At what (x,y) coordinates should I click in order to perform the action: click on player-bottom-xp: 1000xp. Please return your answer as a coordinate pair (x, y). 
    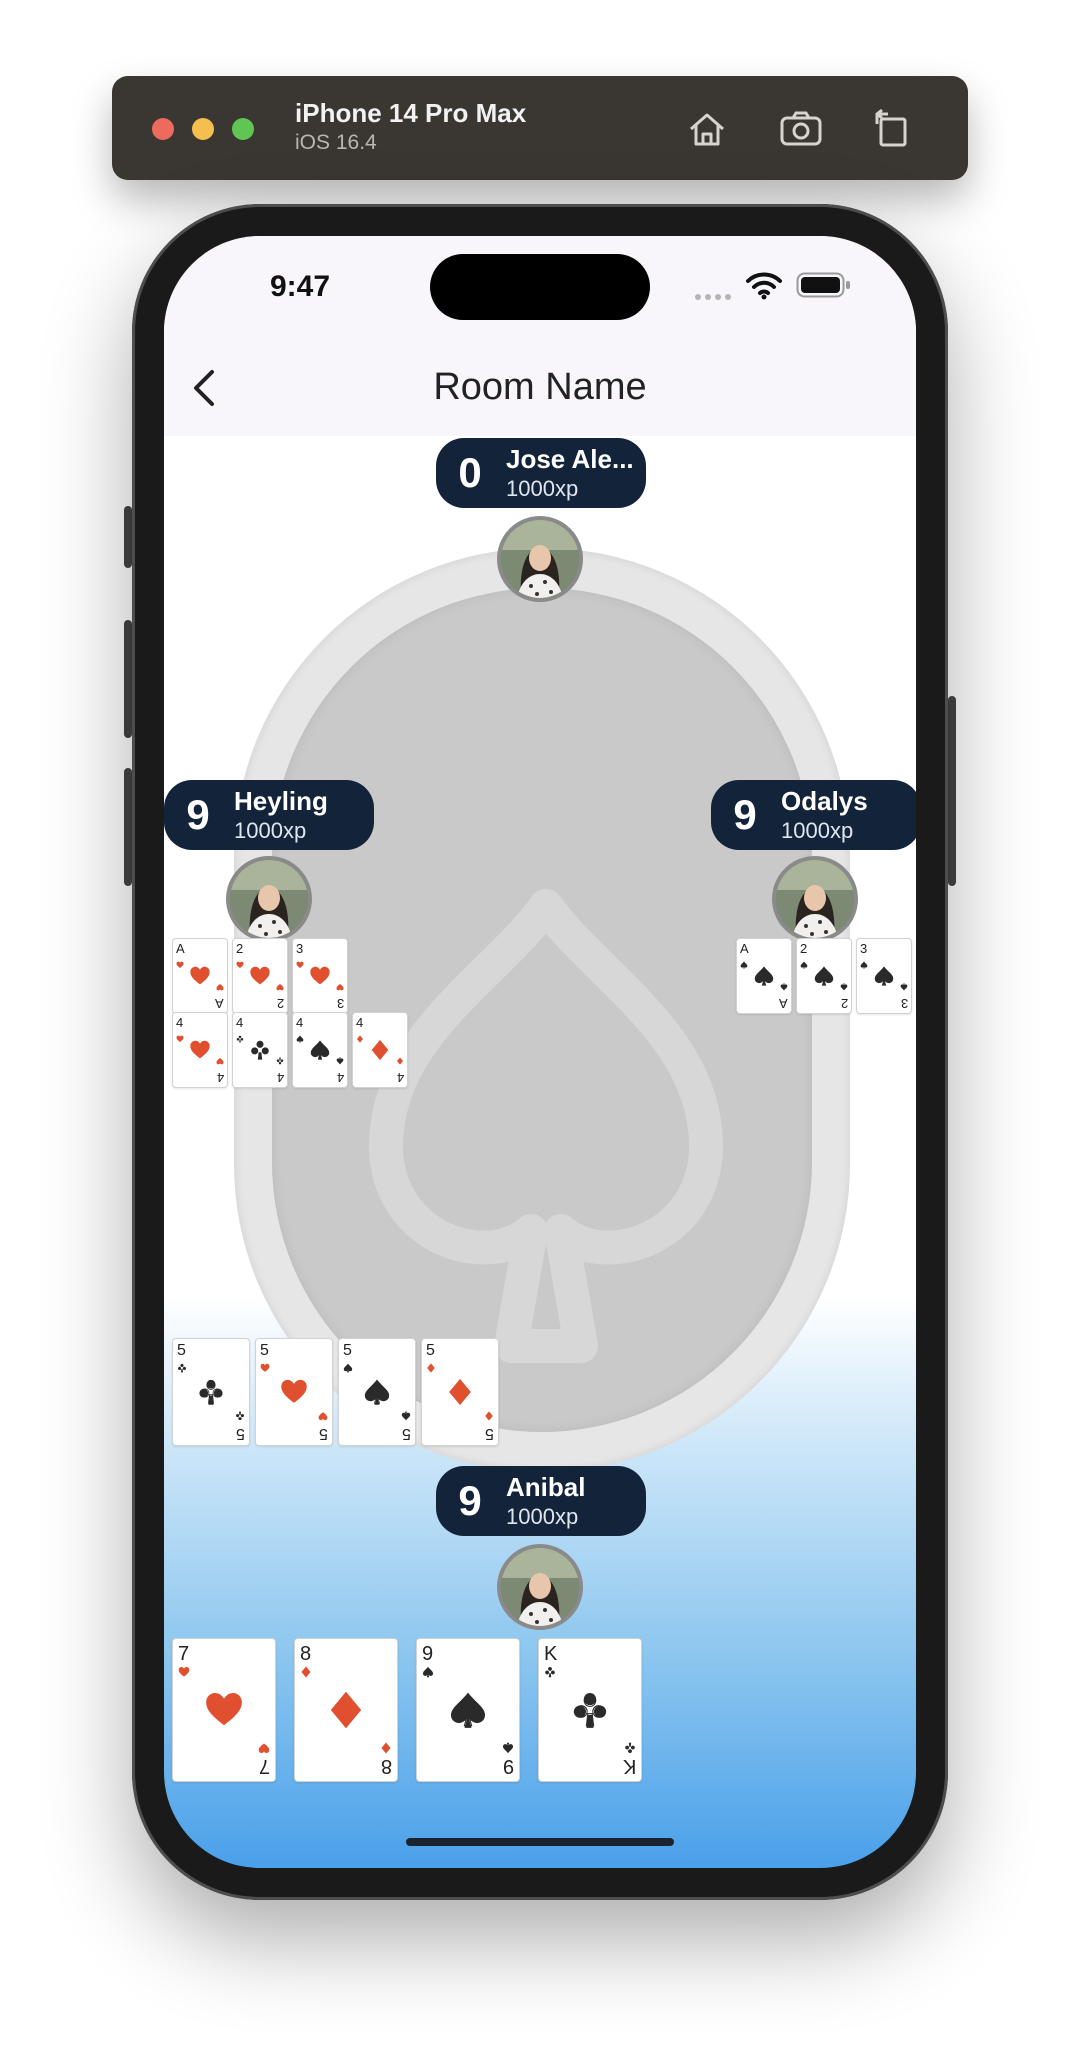
    Looking at the image, I should click on (542, 1516).